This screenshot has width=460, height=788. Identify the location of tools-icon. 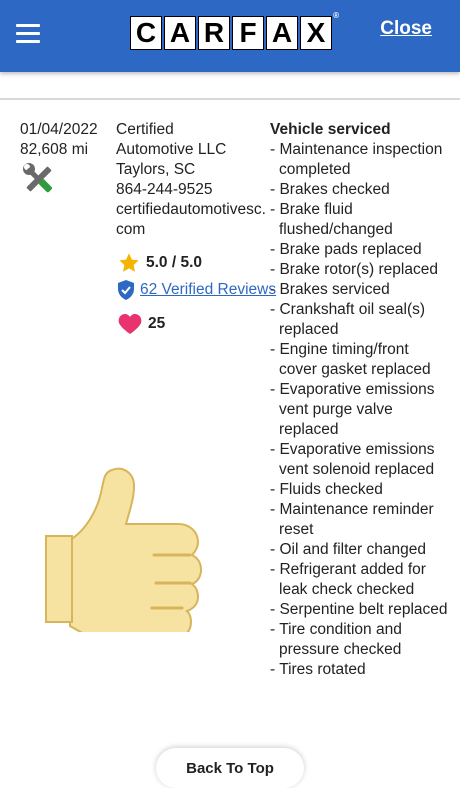
(39, 181).